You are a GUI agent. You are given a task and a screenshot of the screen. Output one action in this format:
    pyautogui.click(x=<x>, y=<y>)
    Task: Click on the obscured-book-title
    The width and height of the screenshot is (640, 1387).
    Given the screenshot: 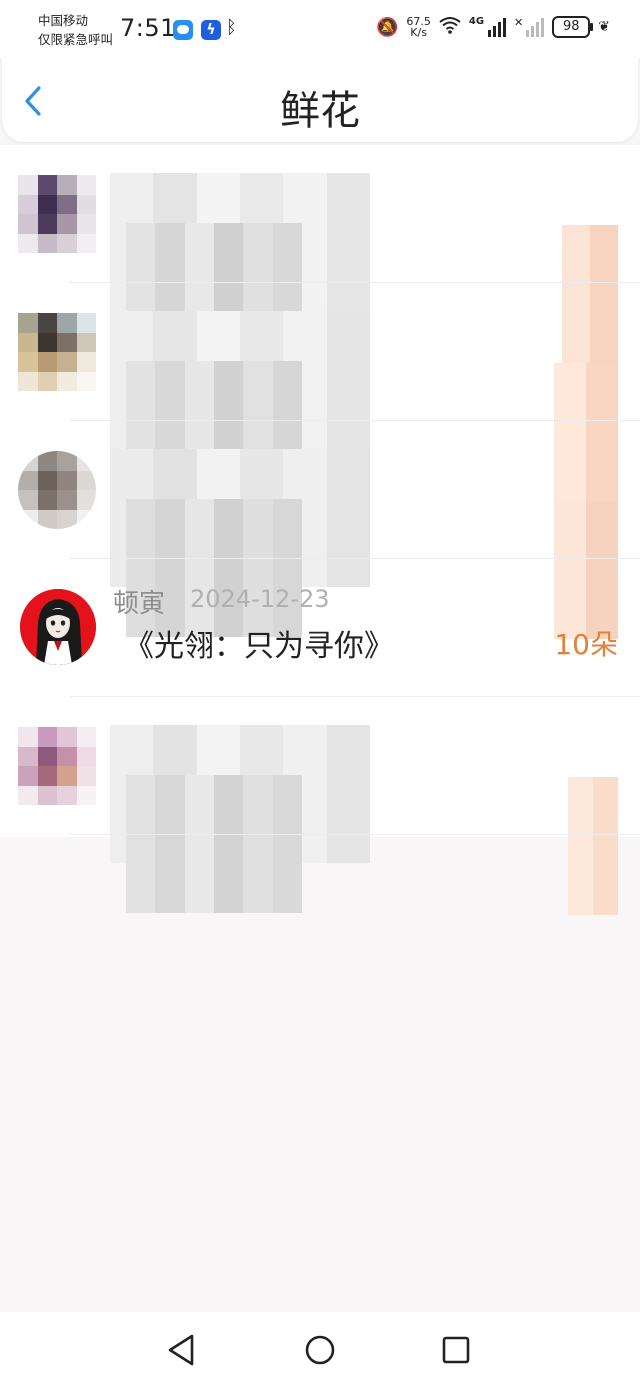 What is the action you would take?
    pyautogui.click(x=214, y=844)
    